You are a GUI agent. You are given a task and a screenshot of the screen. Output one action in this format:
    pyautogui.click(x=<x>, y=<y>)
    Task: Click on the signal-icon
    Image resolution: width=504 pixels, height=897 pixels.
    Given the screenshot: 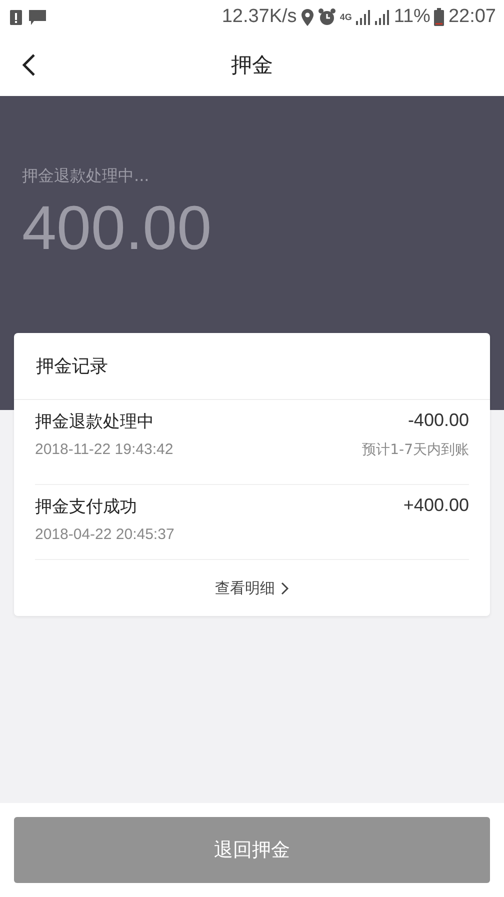 What is the action you would take?
    pyautogui.click(x=373, y=17)
    